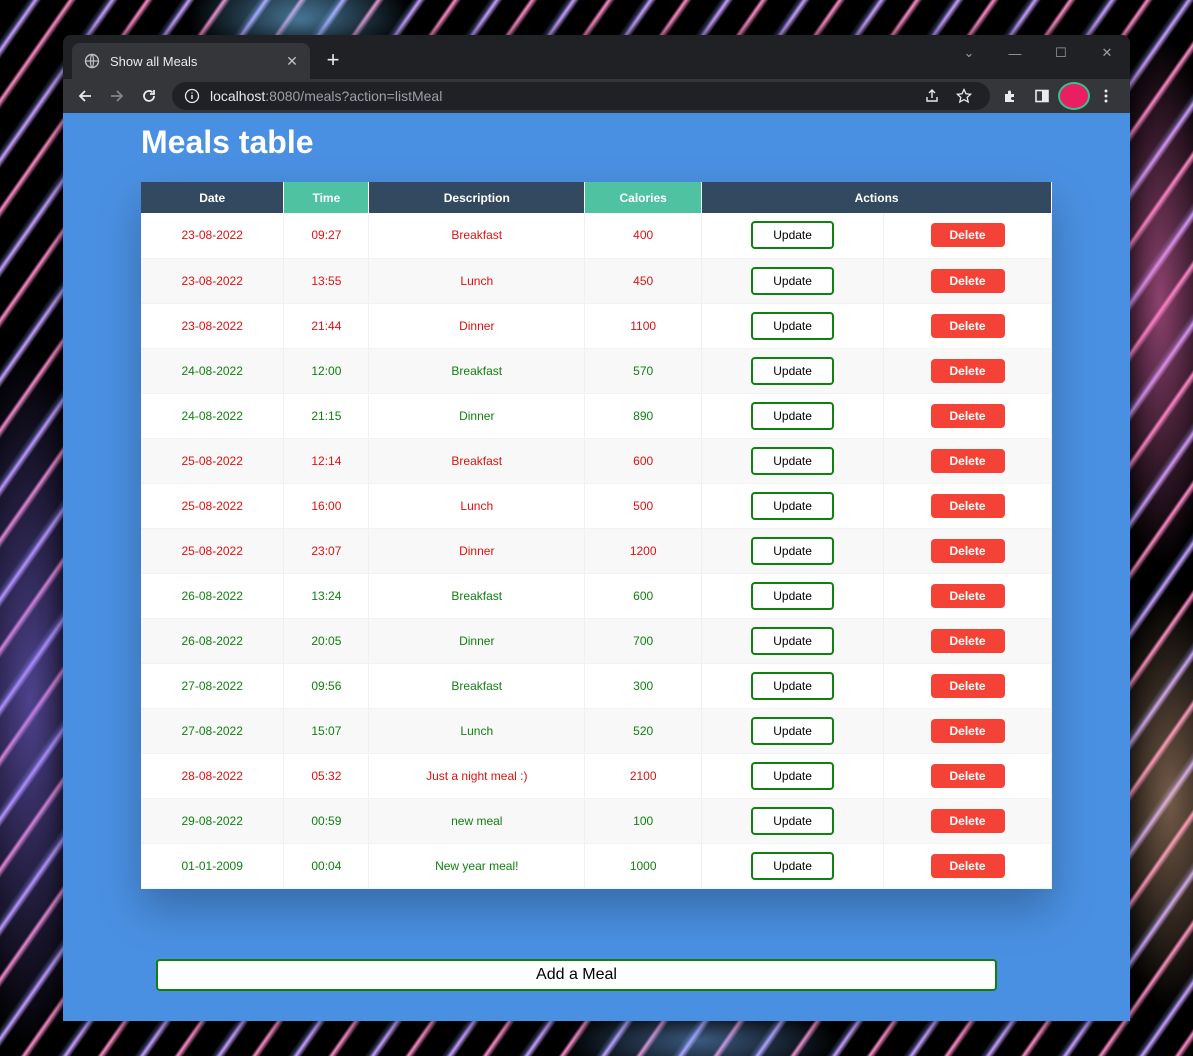 Image resolution: width=1193 pixels, height=1056 pixels. Describe the element at coordinates (326, 821) in the screenshot. I see `cell-time: 00:59` at that location.